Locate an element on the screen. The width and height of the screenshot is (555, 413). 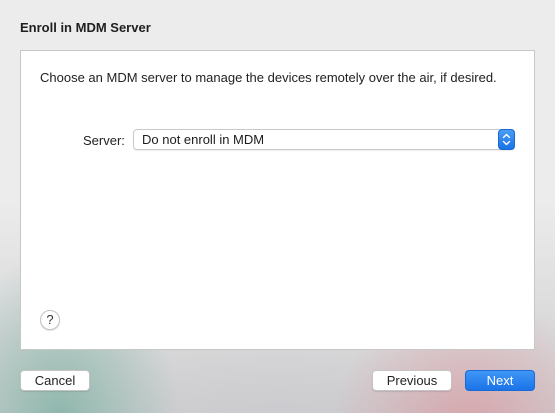
previous-button: Previous is located at coordinates (412, 380).